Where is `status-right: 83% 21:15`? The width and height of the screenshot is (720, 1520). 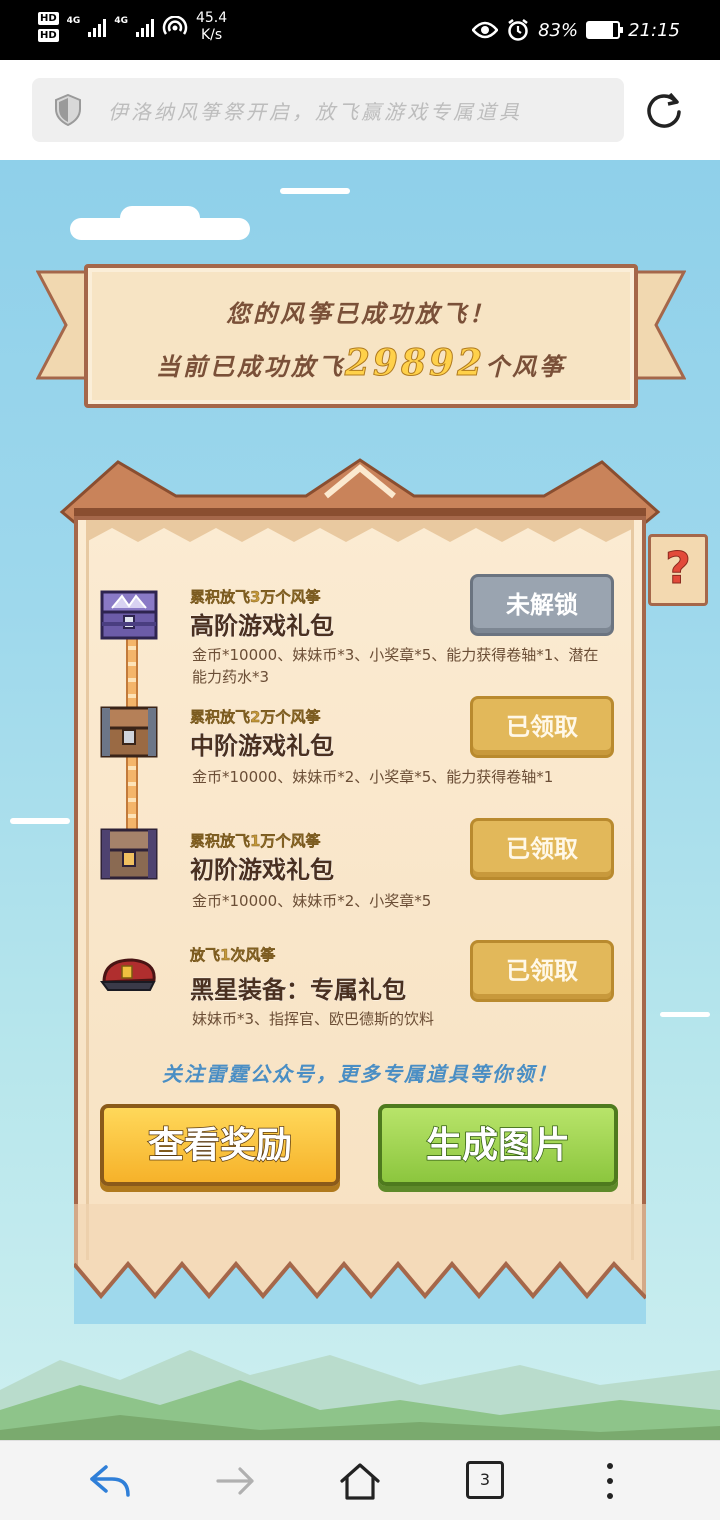 status-right: 83% 21:15 is located at coordinates (576, 30).